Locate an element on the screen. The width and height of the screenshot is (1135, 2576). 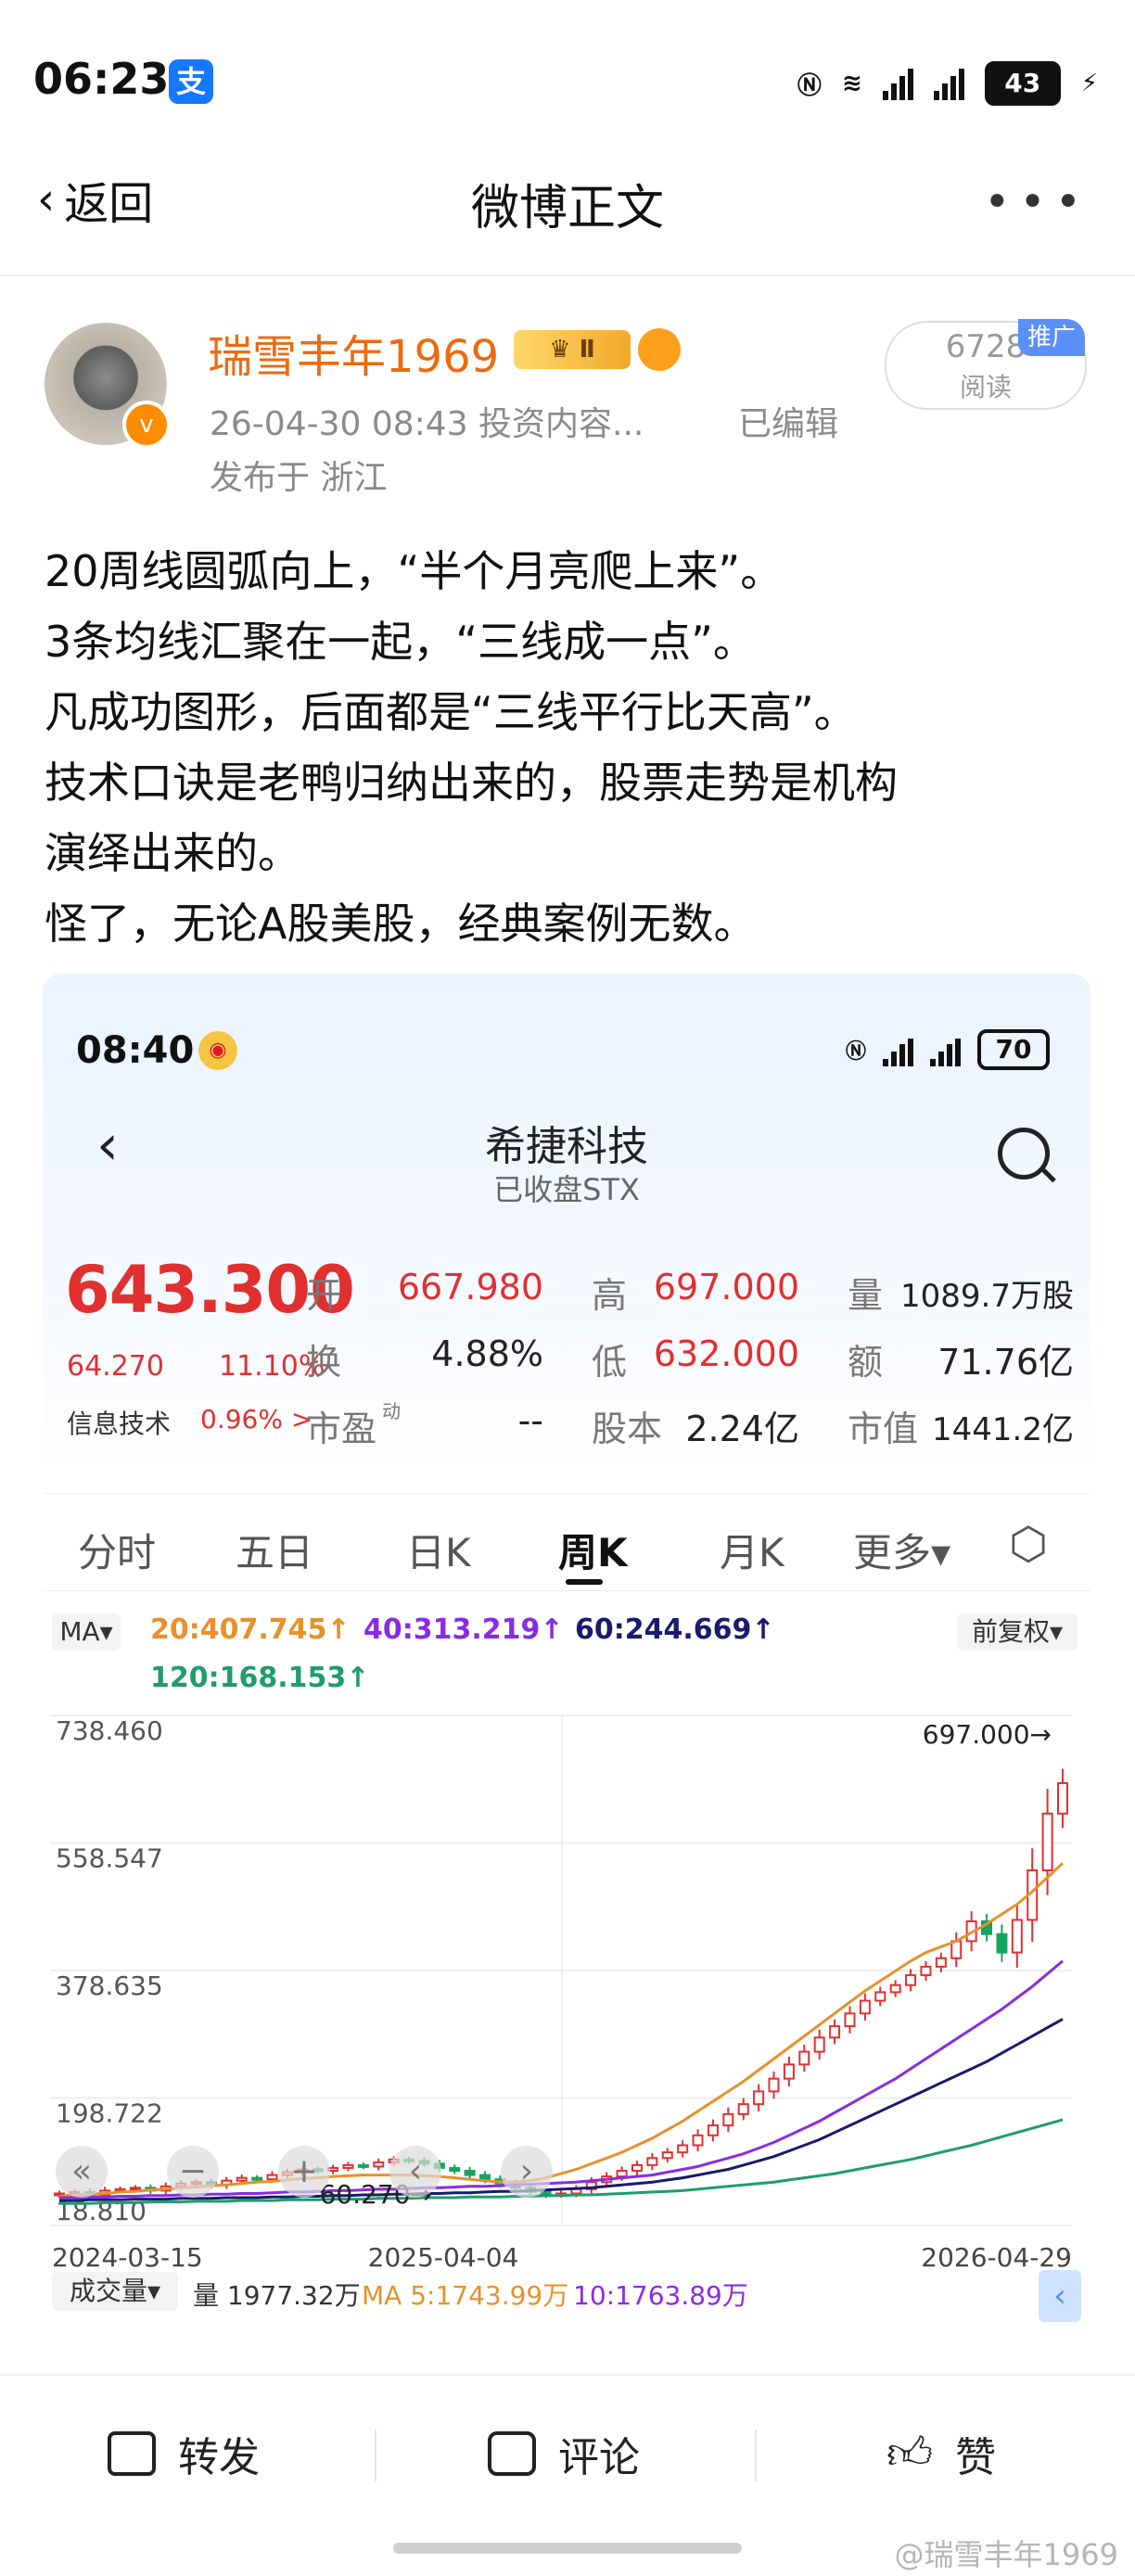
ma60-legend: 60:244.669↑ is located at coordinates (675, 1629).